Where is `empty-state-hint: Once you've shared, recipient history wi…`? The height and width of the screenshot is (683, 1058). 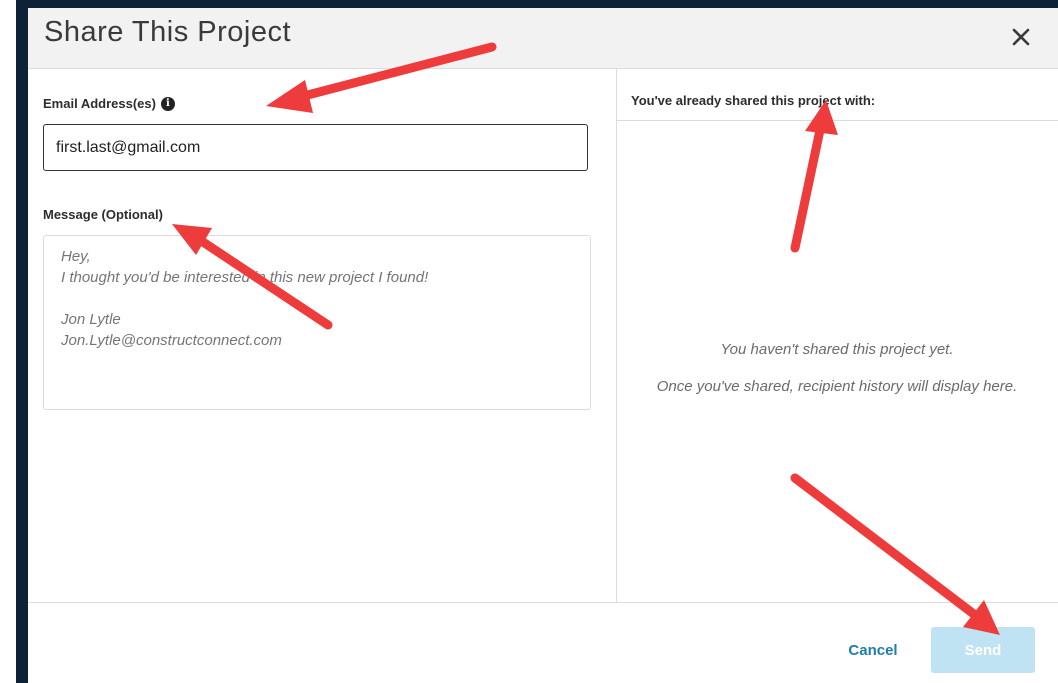 empty-state-hint: Once you've shared, recipient history wi… is located at coordinates (837, 386).